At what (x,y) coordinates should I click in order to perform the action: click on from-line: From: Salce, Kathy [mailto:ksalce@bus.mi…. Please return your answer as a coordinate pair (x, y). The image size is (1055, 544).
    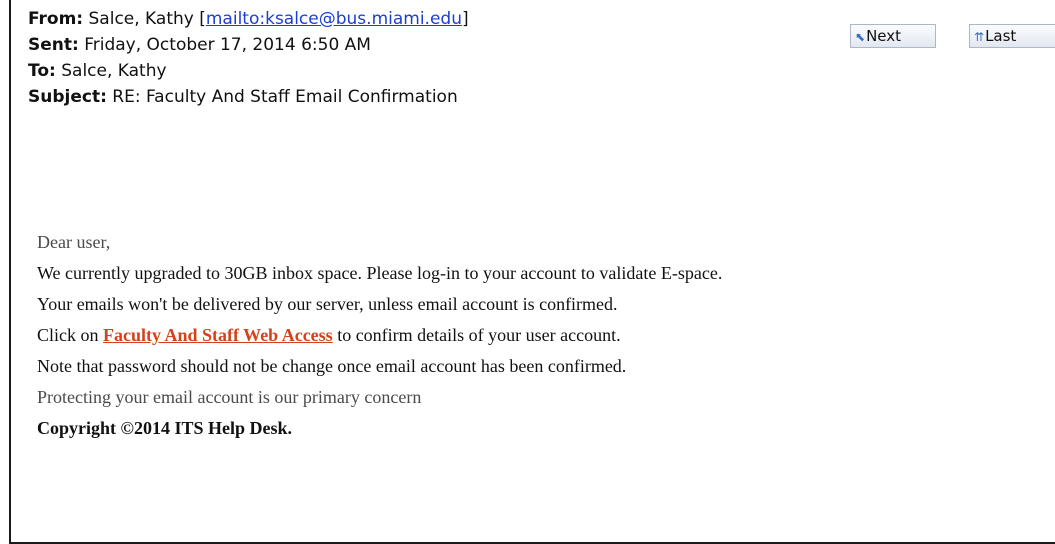
    Looking at the image, I should click on (248, 19).